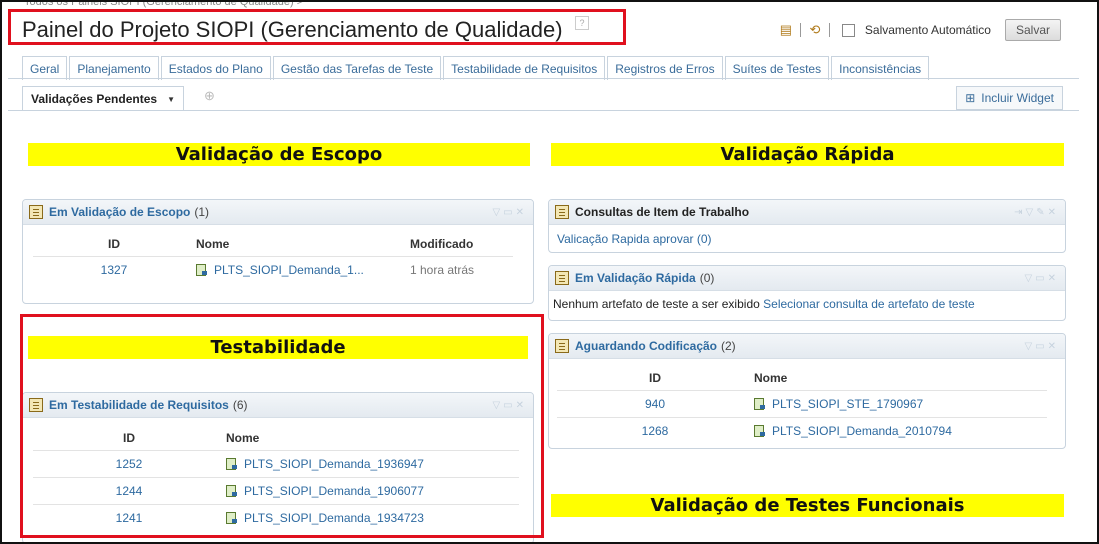 The image size is (1099, 544). I want to click on widget-count: (0), so click(707, 278).